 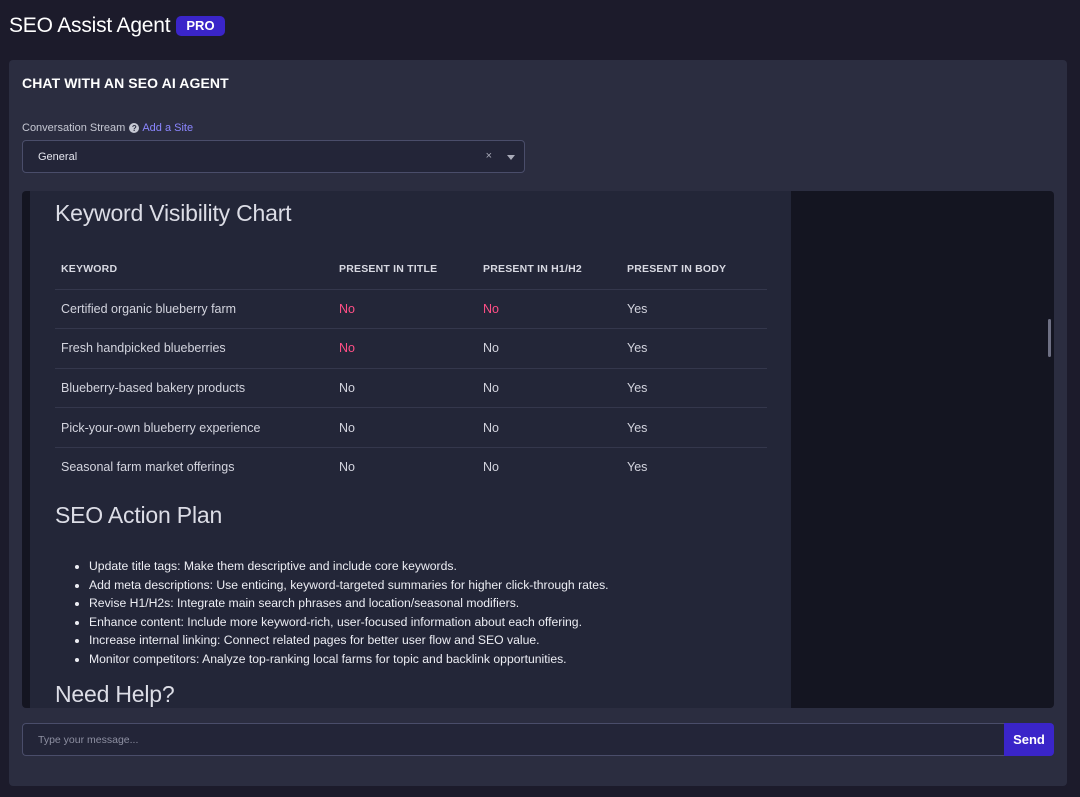 I want to click on header-body: PRESENT IN BODY, so click(x=694, y=269).